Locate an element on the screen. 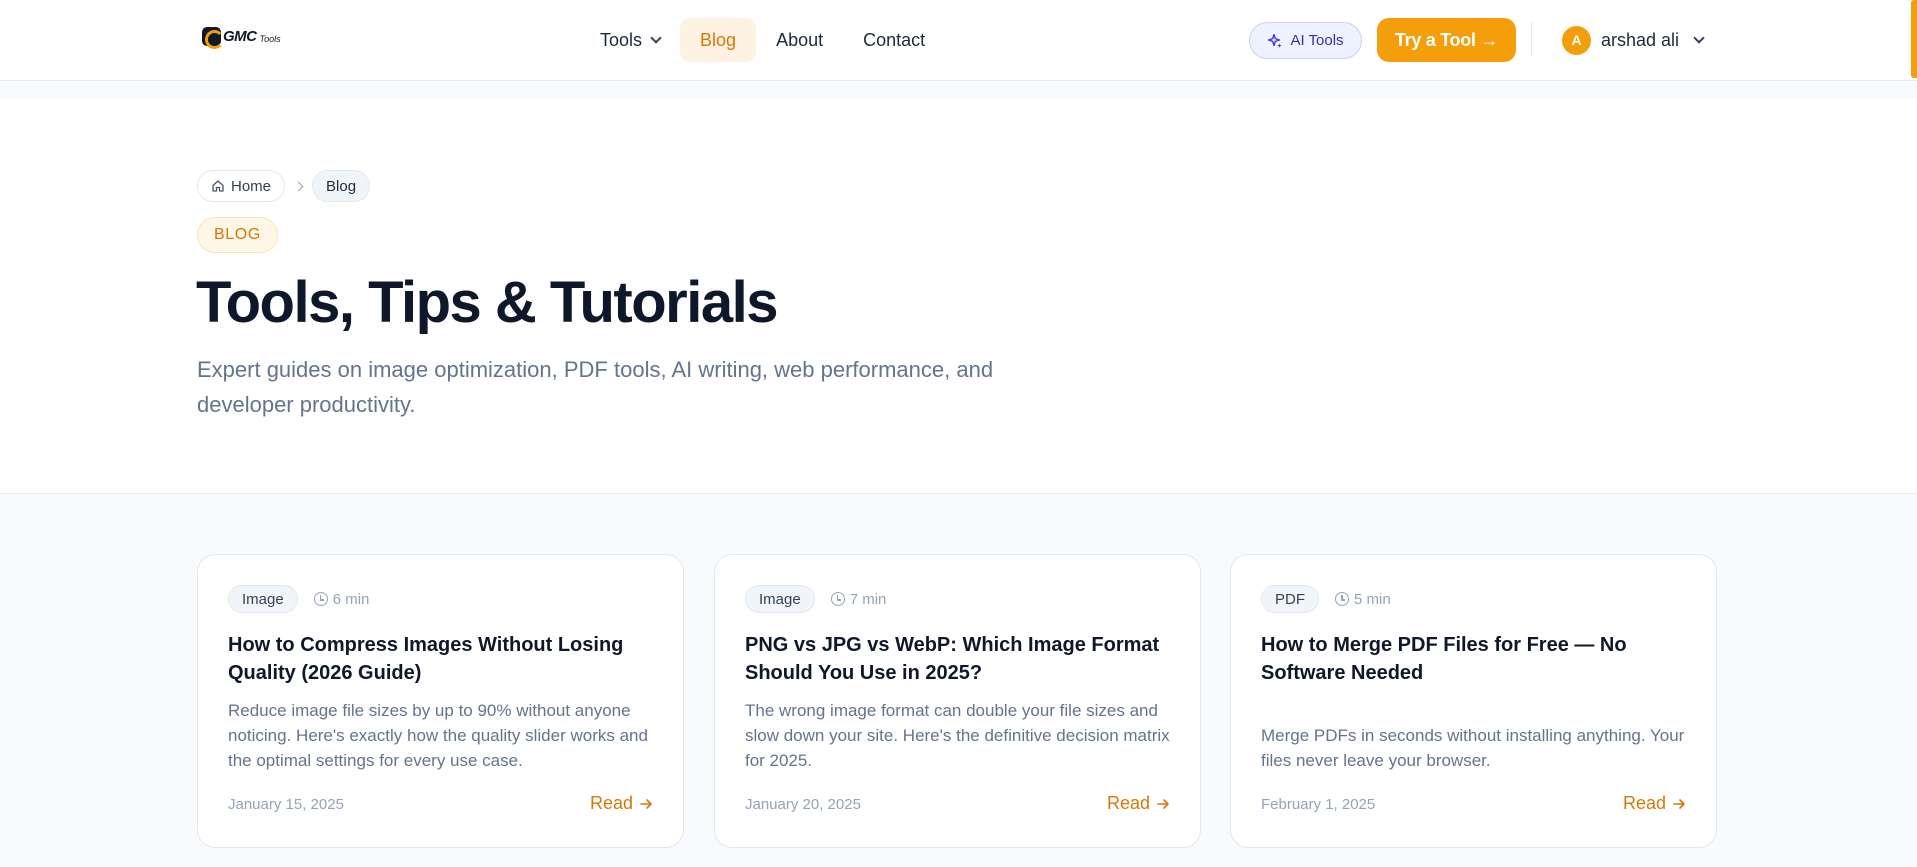  breadcrumb-current: Blog is located at coordinates (341, 186).